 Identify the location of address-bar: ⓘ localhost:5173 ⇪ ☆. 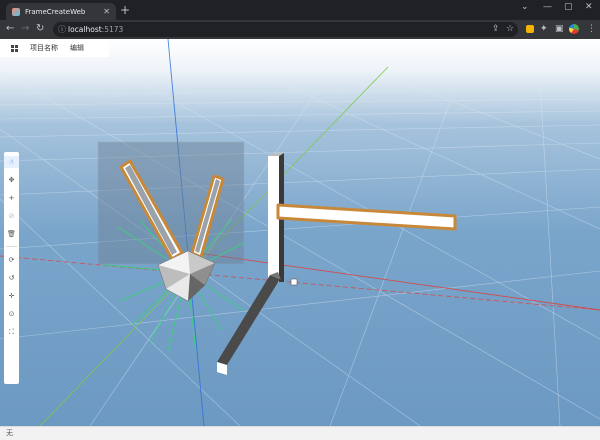
(285, 29).